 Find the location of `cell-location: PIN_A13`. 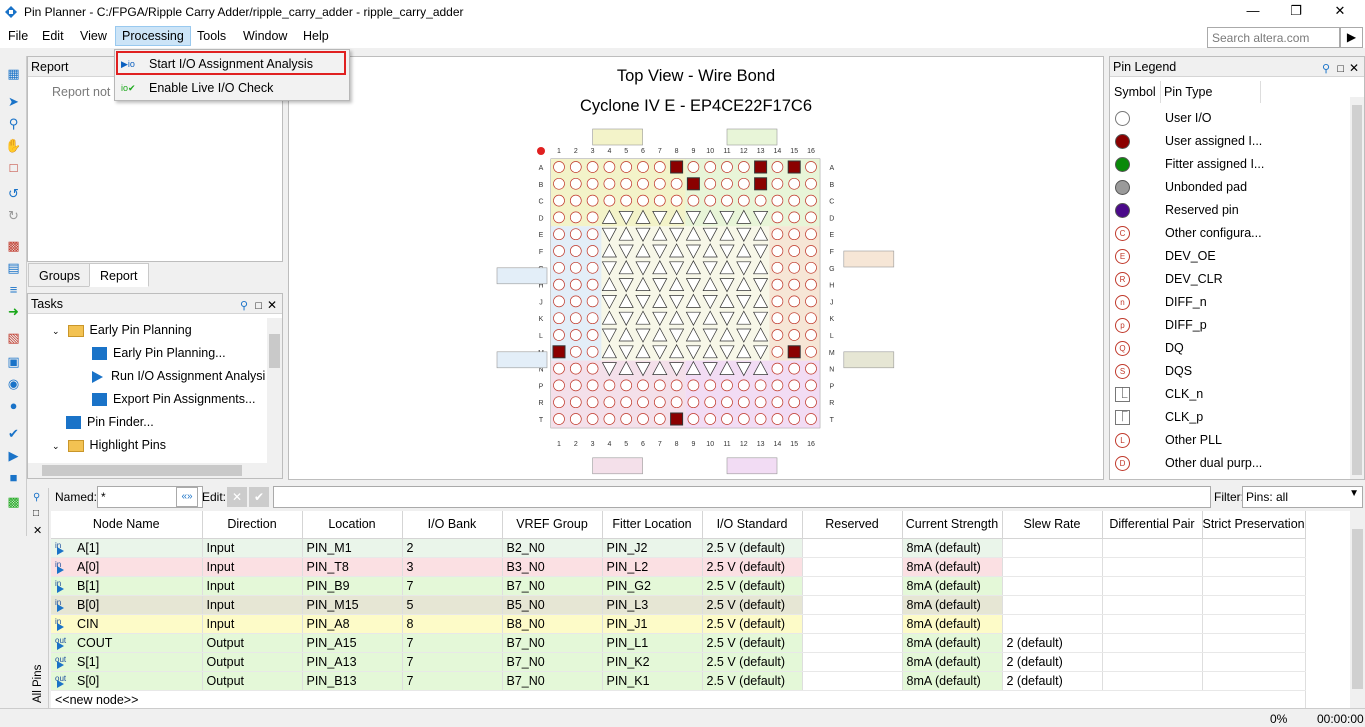

cell-location: PIN_A13 is located at coordinates (352, 662).